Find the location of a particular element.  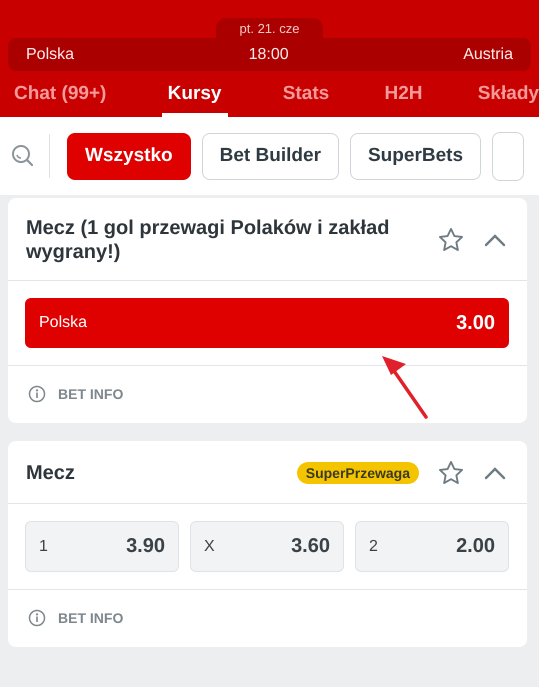

market-title: Mecz is located at coordinates (51, 473).